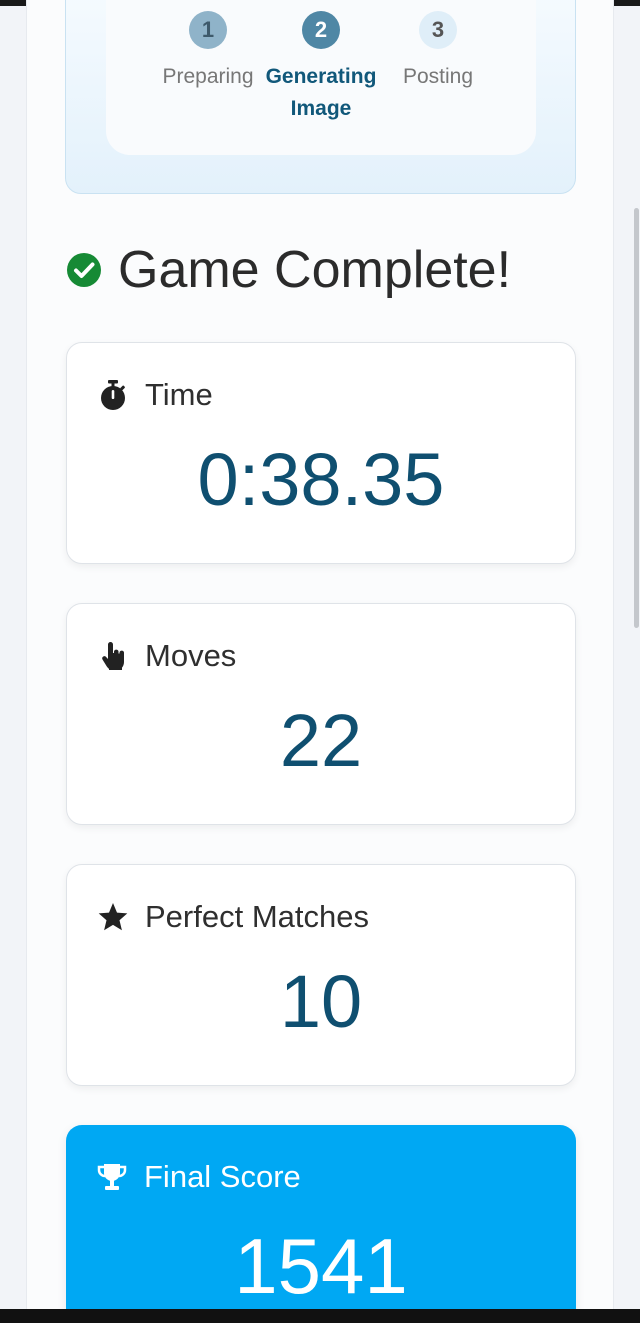 The height and width of the screenshot is (1323, 640). I want to click on navigation-bar, so click(320, 1316).